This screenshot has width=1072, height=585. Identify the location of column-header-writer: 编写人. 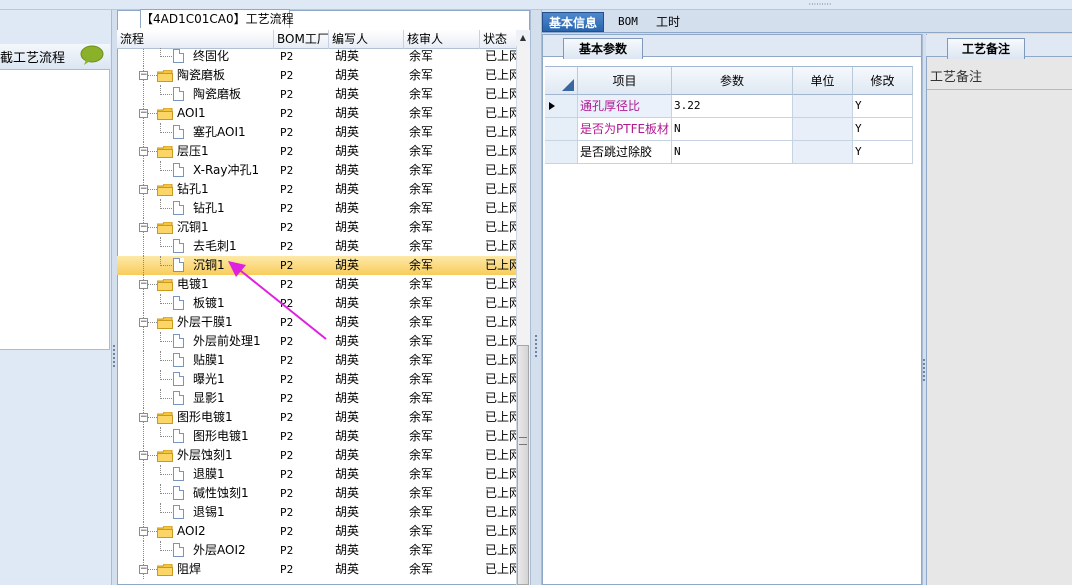
(366, 39).